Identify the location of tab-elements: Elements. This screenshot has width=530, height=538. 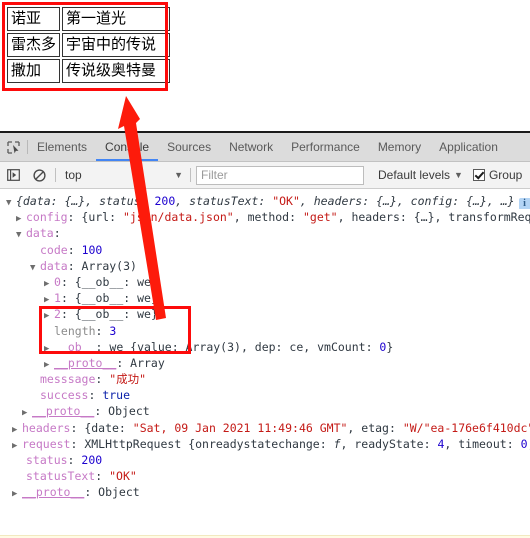
(62, 147).